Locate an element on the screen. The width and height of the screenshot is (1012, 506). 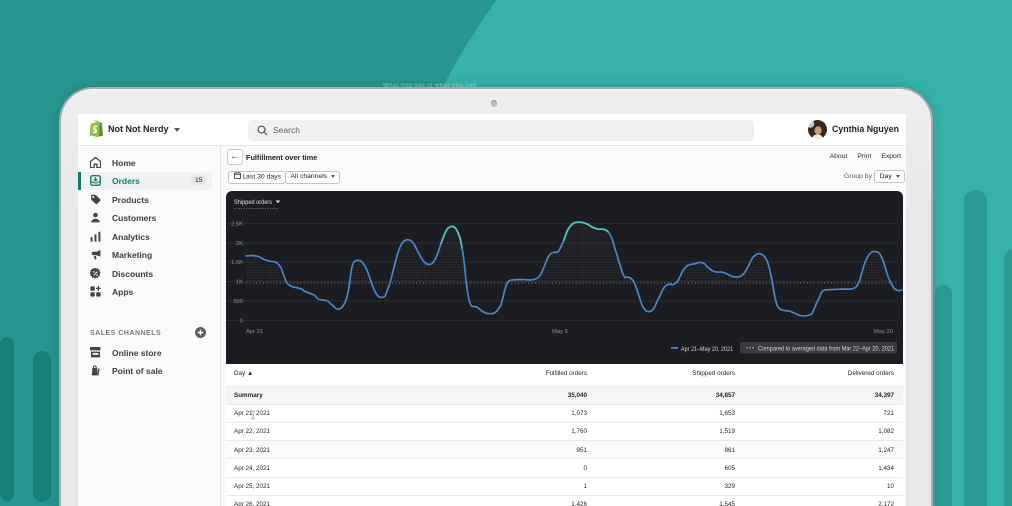
svg-text: Apr 21 is located at coordinates (254, 332).